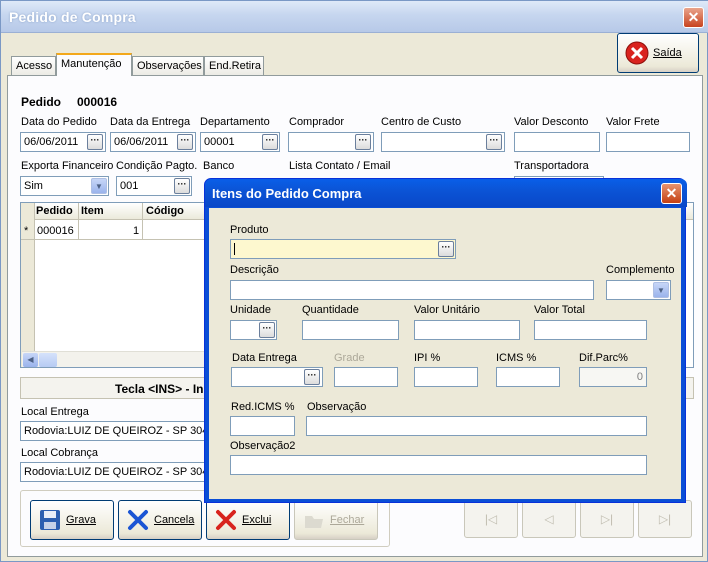 The width and height of the screenshot is (708, 562). Describe the element at coordinates (637, 53) in the screenshot. I see `exit-icon` at that location.